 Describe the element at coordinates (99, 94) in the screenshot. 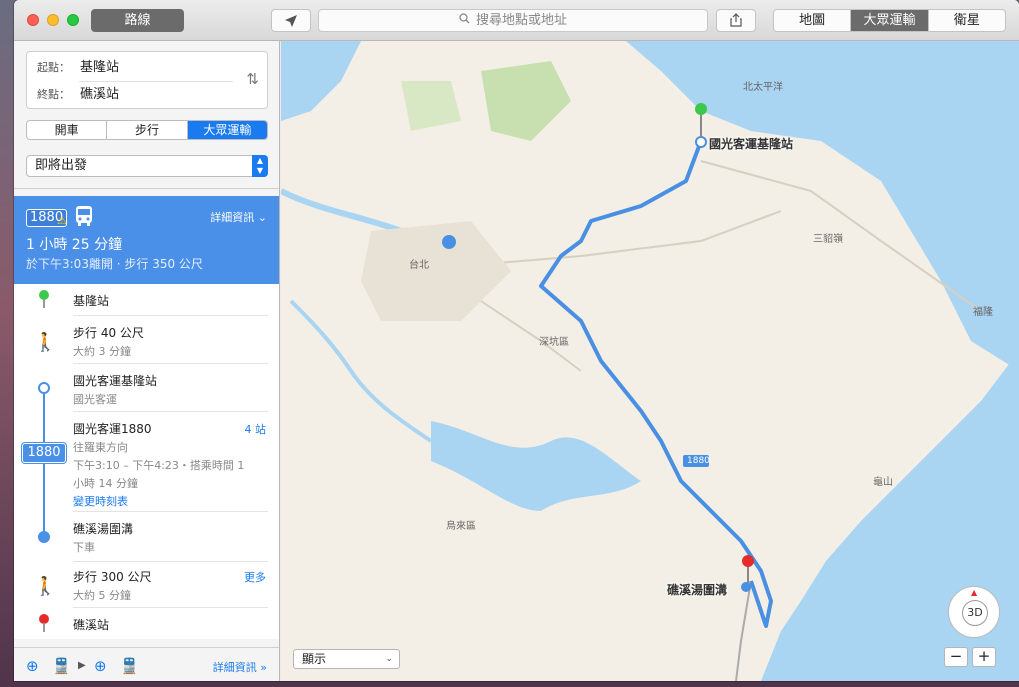

I see `end-field: 礁溪站` at that location.